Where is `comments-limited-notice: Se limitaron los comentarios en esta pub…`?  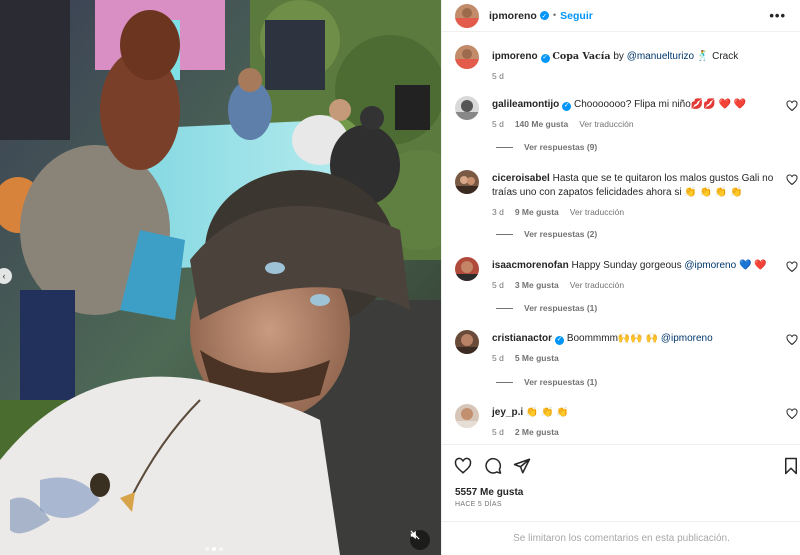
comments-limited-notice: Se limitaron los comentarios en esta pub… is located at coordinates (621, 538).